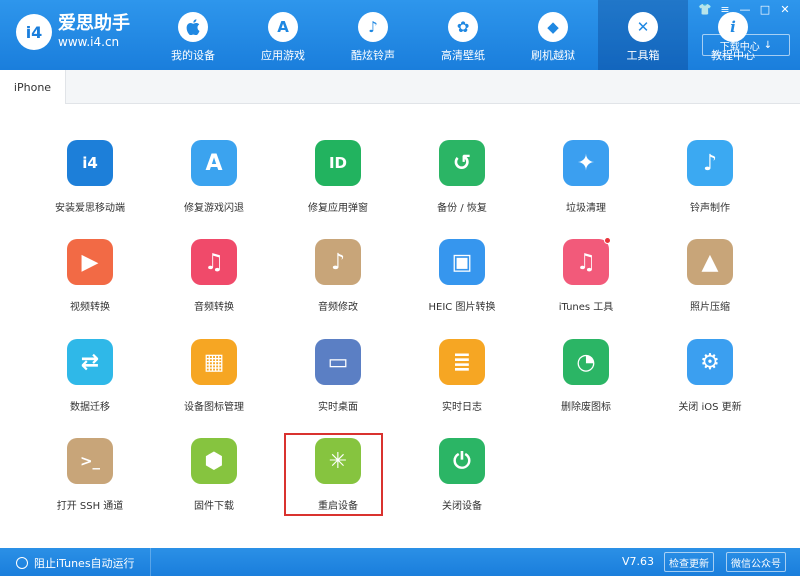 The height and width of the screenshot is (576, 800). I want to click on bell-icon: ♪, so click(373, 27).